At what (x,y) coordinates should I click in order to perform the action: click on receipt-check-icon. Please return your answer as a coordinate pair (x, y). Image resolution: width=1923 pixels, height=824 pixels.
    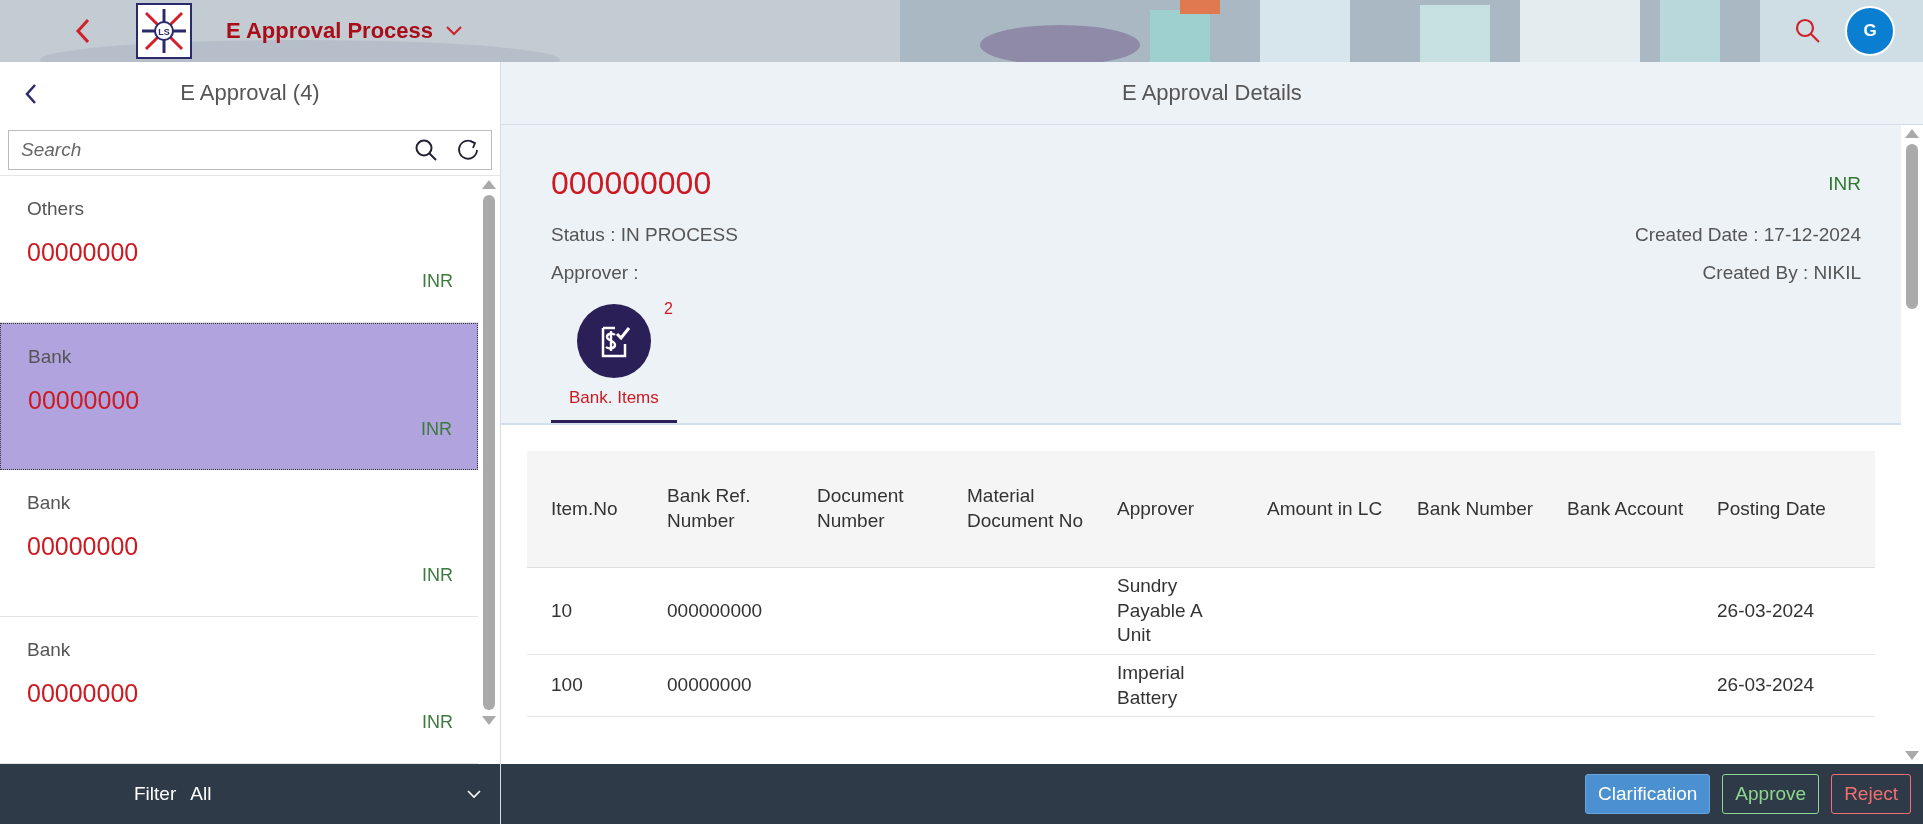
    Looking at the image, I should click on (613, 341).